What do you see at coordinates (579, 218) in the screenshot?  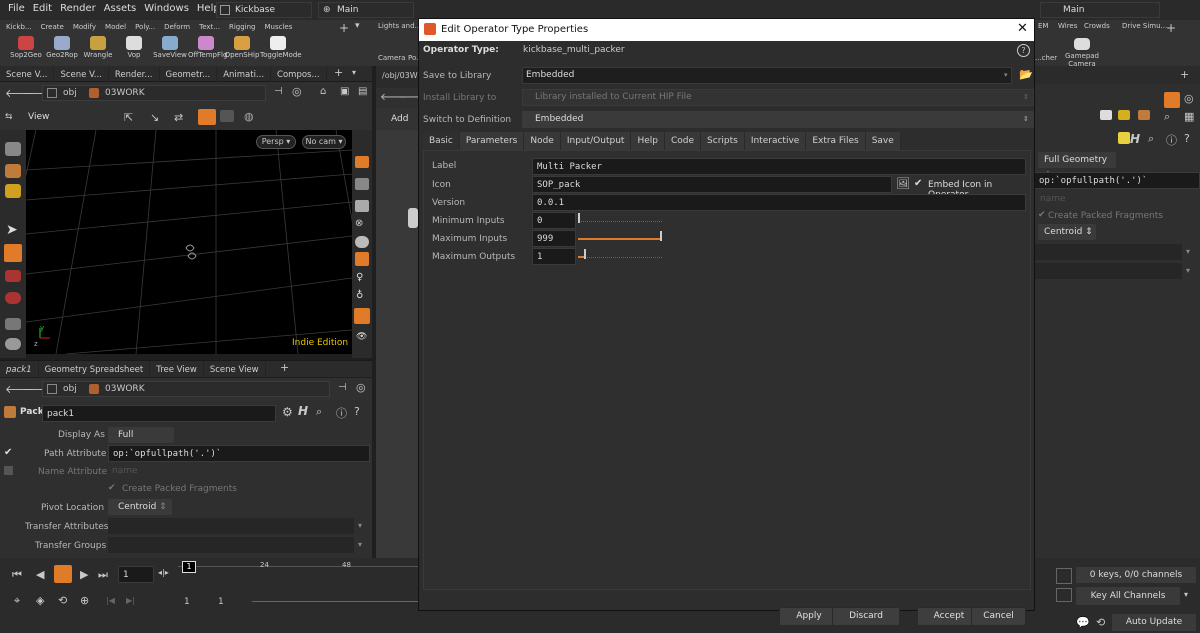 I see `min-inputs-handle` at bounding box center [579, 218].